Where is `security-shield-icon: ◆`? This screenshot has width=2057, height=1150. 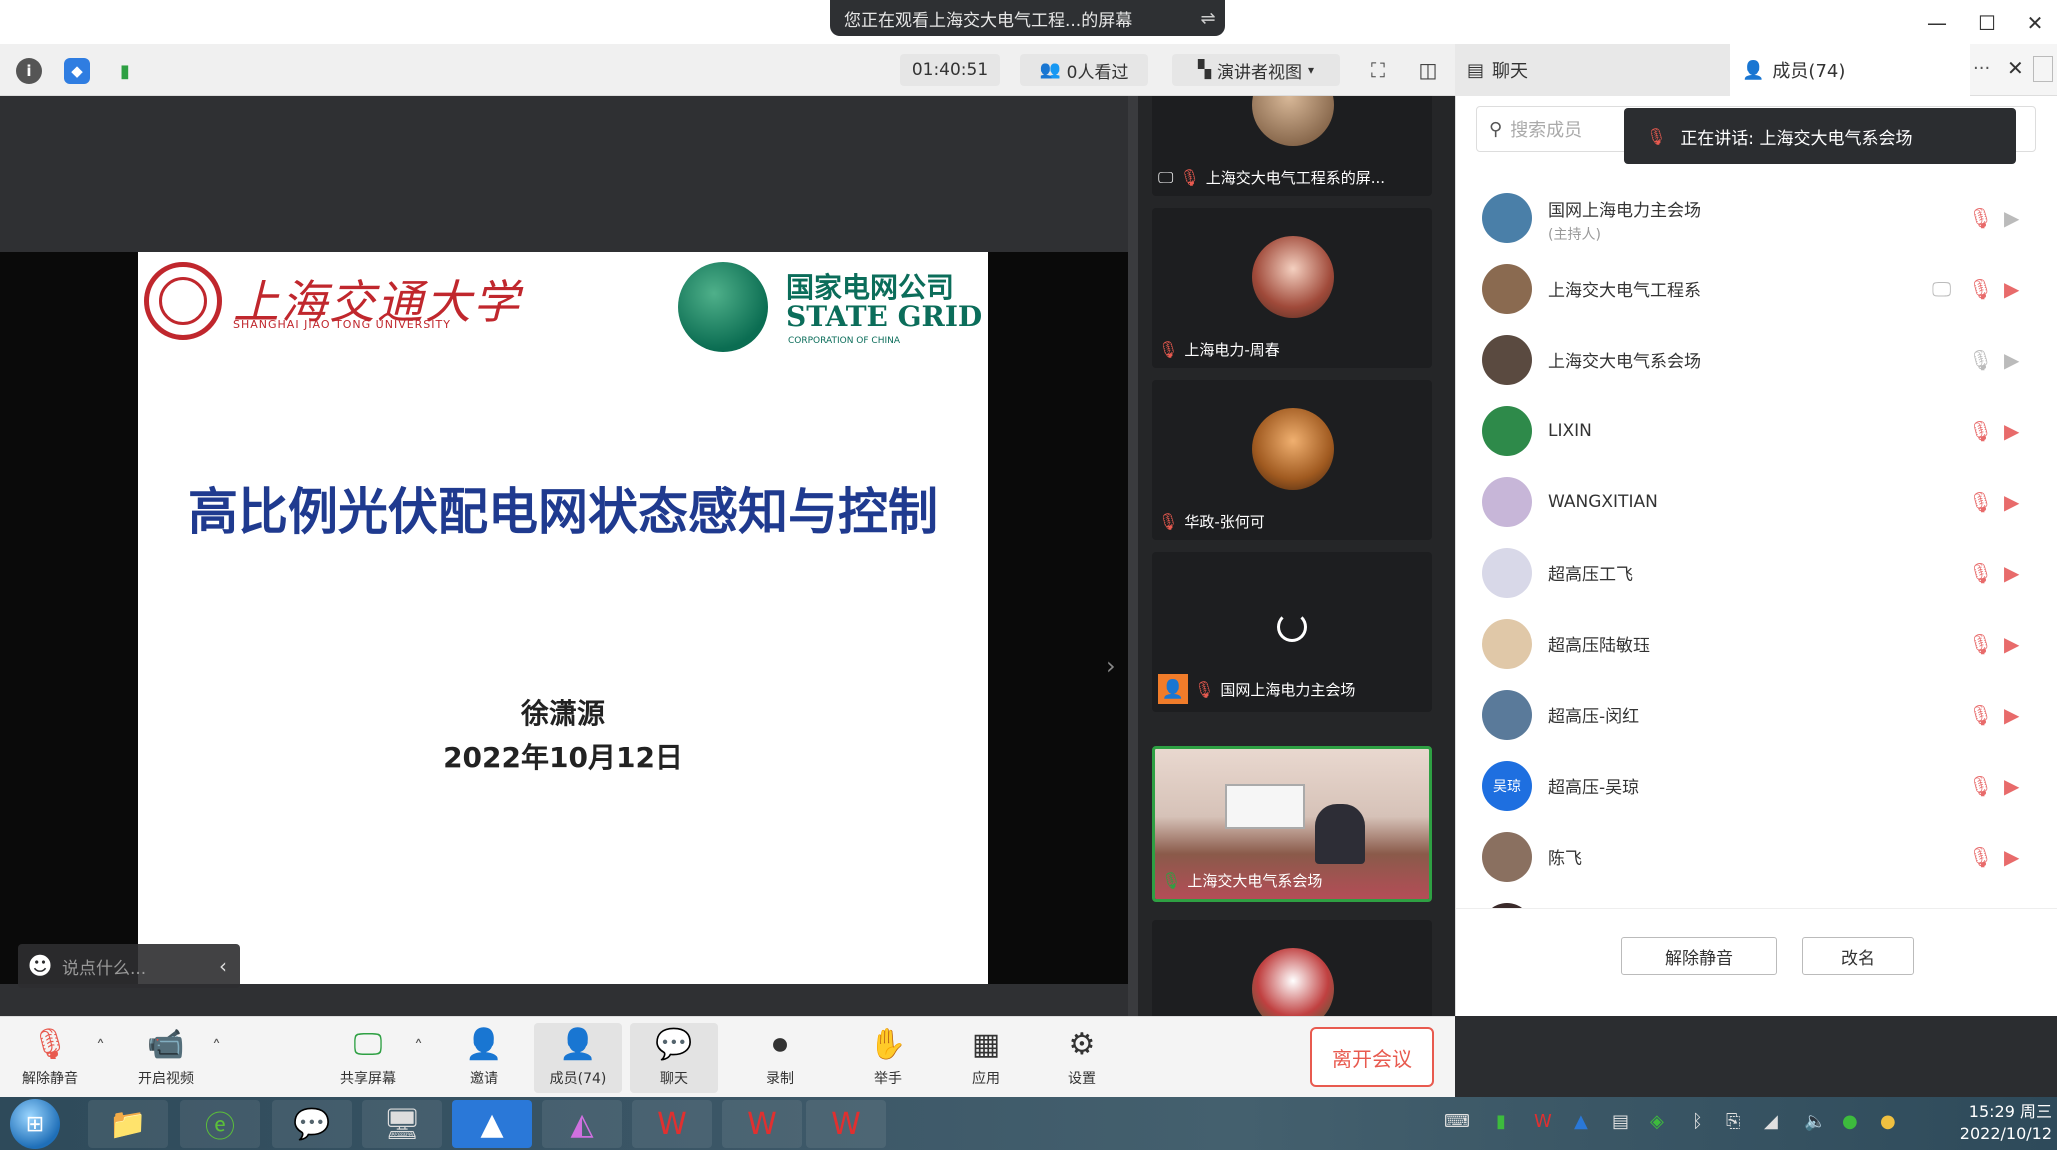 security-shield-icon: ◆ is located at coordinates (77, 71).